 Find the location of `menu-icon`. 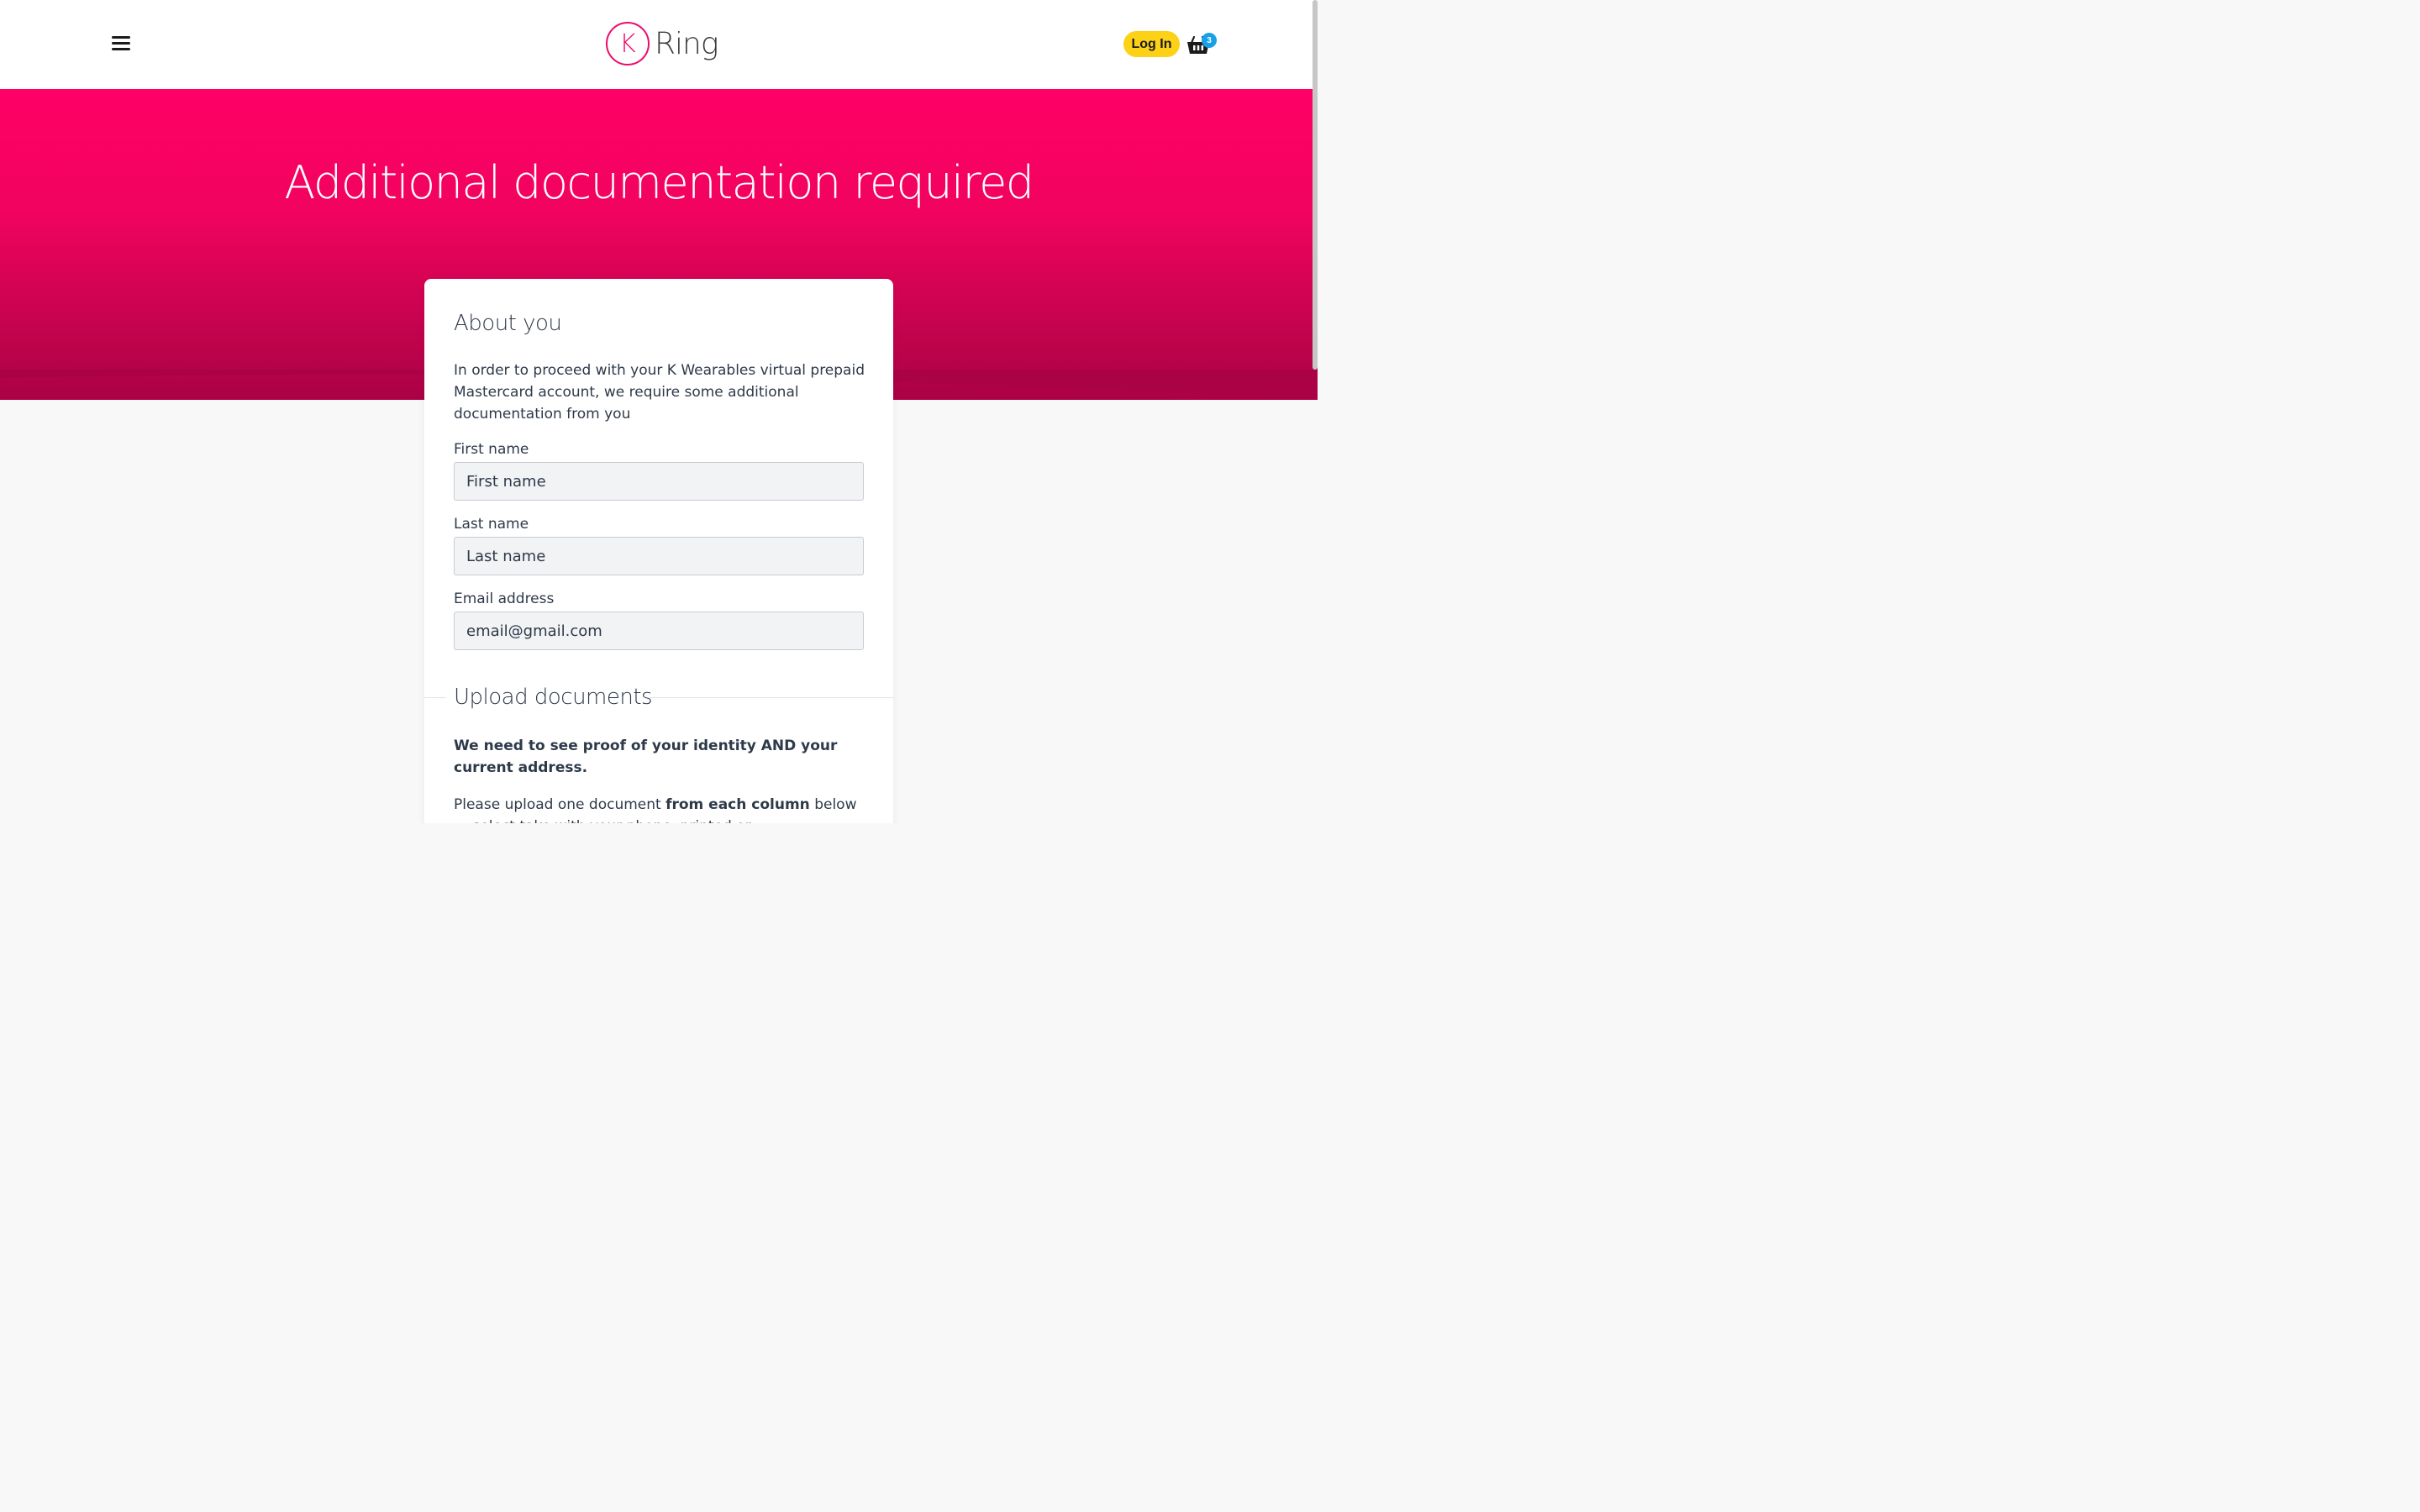

menu-icon is located at coordinates (121, 43).